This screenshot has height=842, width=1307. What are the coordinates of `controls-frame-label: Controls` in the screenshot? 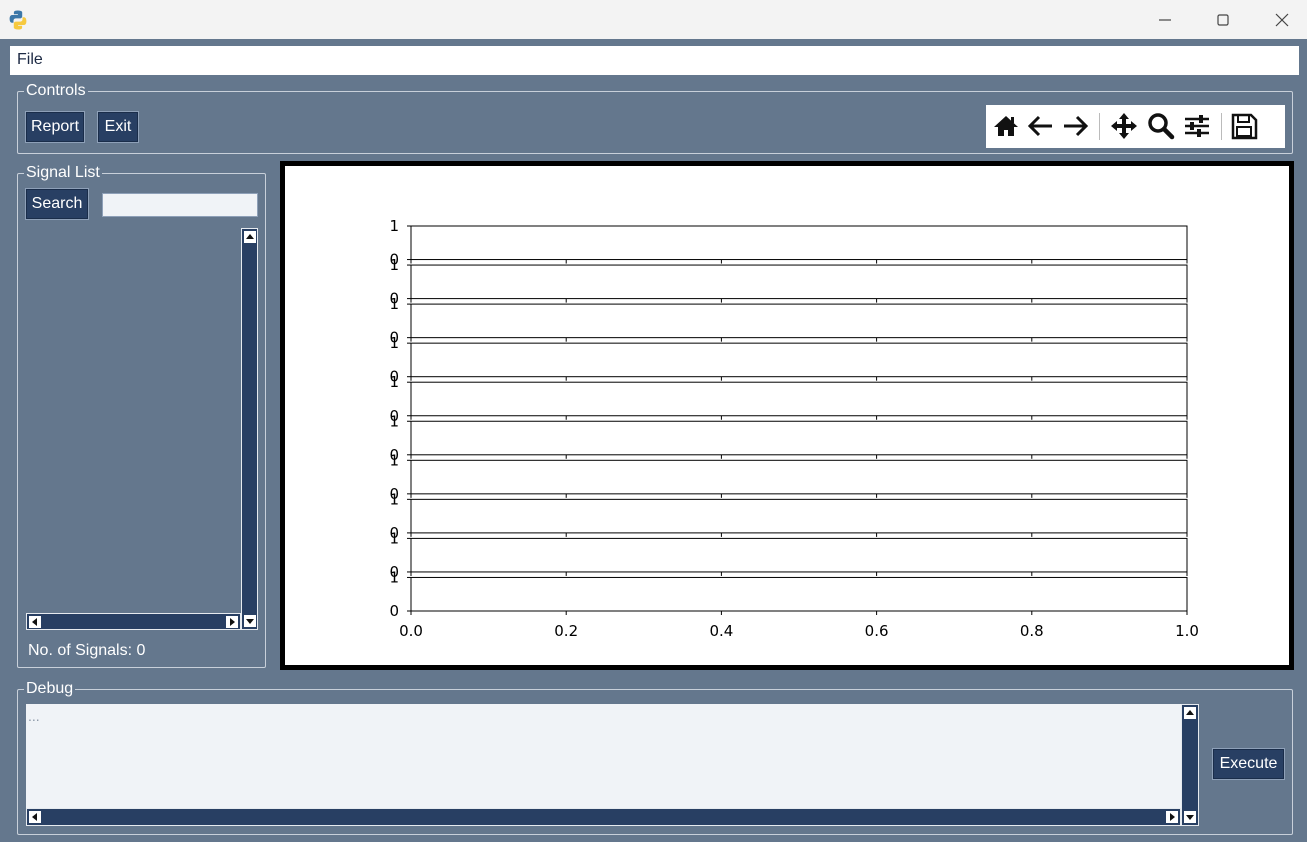 It's located at (56, 91).